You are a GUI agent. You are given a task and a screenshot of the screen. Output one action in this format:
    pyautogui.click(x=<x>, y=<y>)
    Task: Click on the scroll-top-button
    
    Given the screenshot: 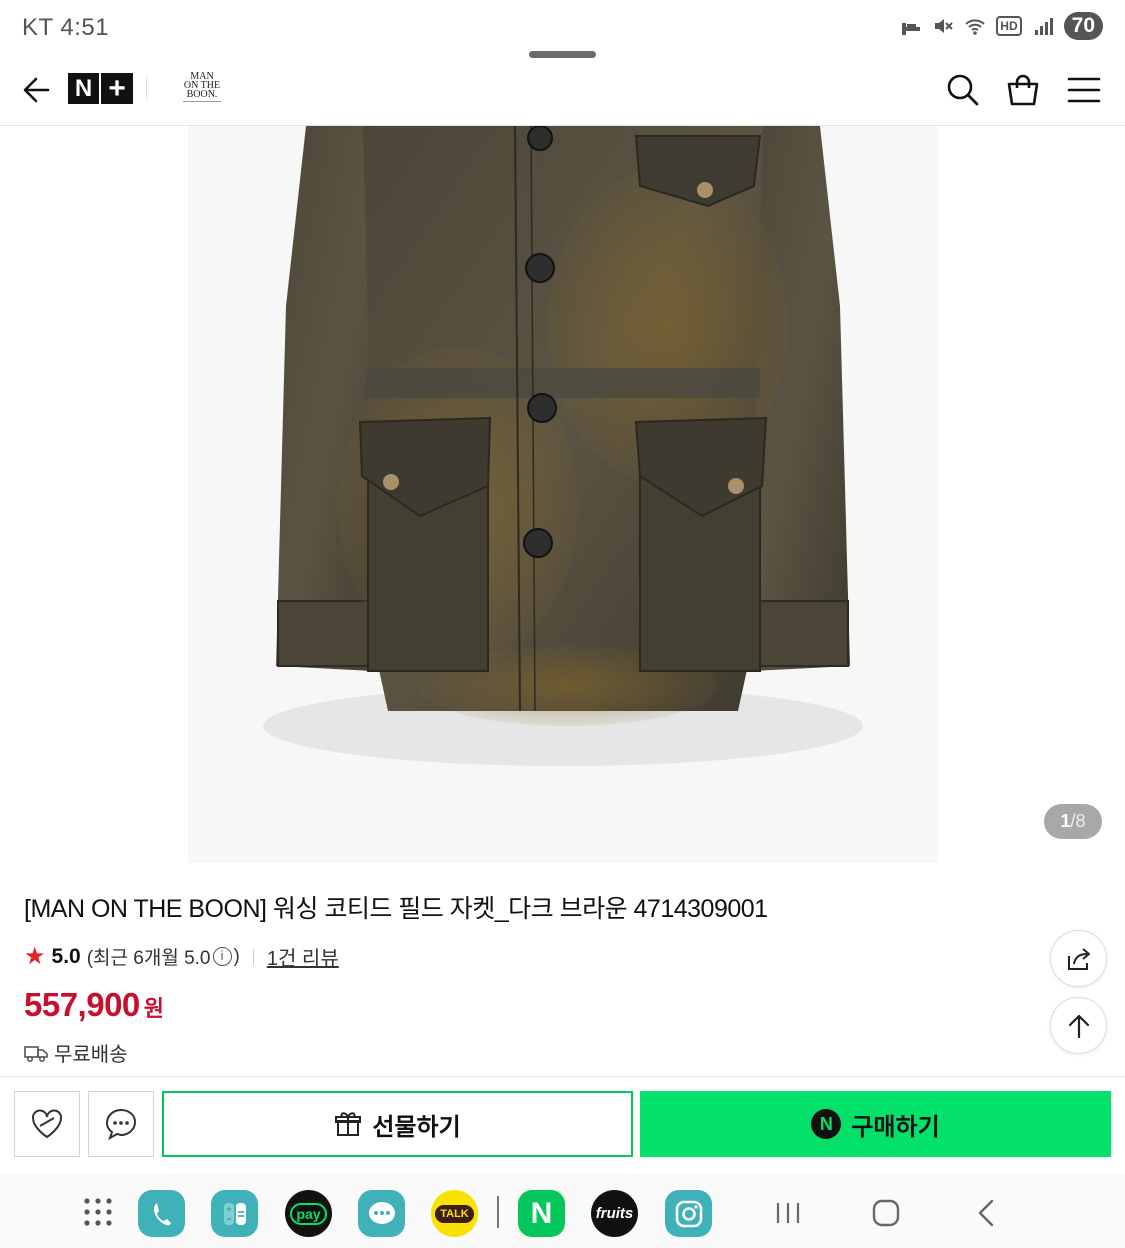 What is the action you would take?
    pyautogui.click(x=1078, y=1025)
    